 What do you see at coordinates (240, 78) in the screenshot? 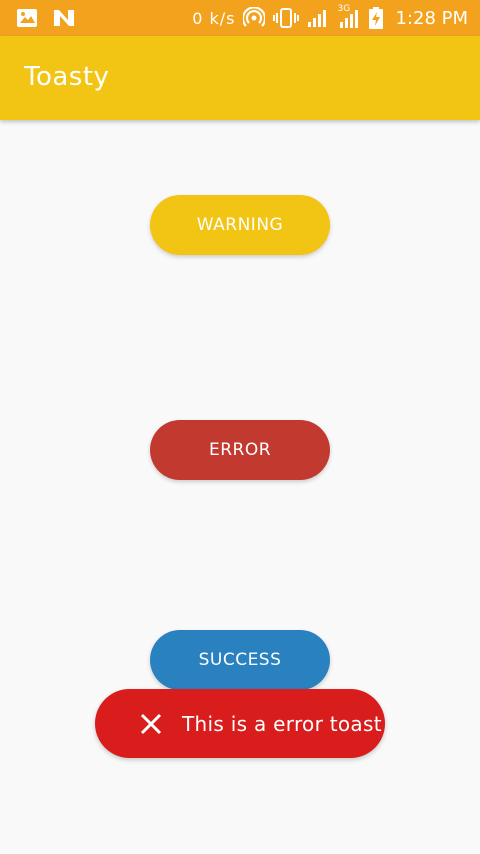
I see `app-bar: Toasty` at bounding box center [240, 78].